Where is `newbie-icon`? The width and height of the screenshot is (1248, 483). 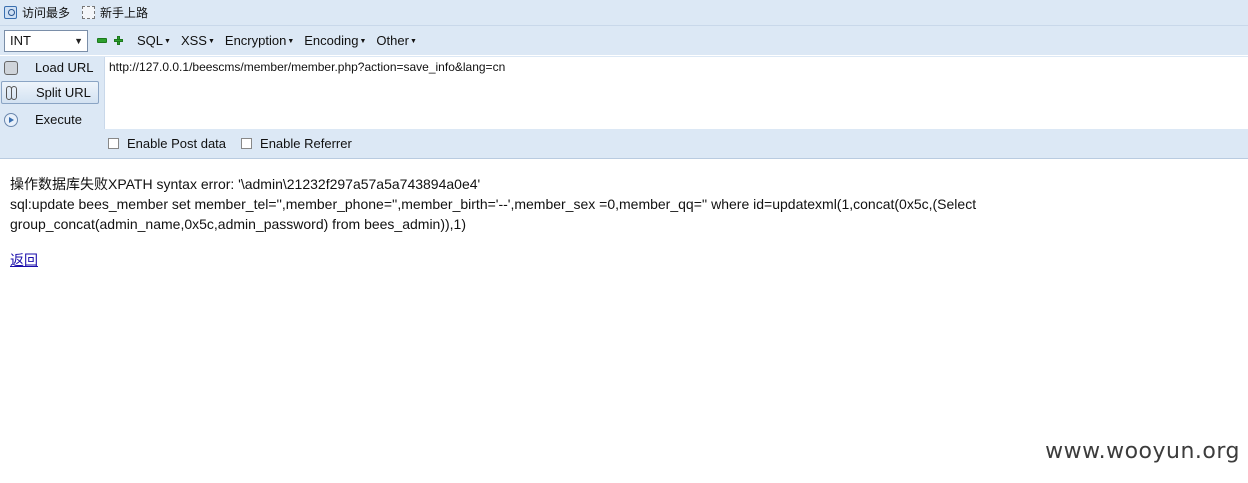
newbie-icon is located at coordinates (89, 12).